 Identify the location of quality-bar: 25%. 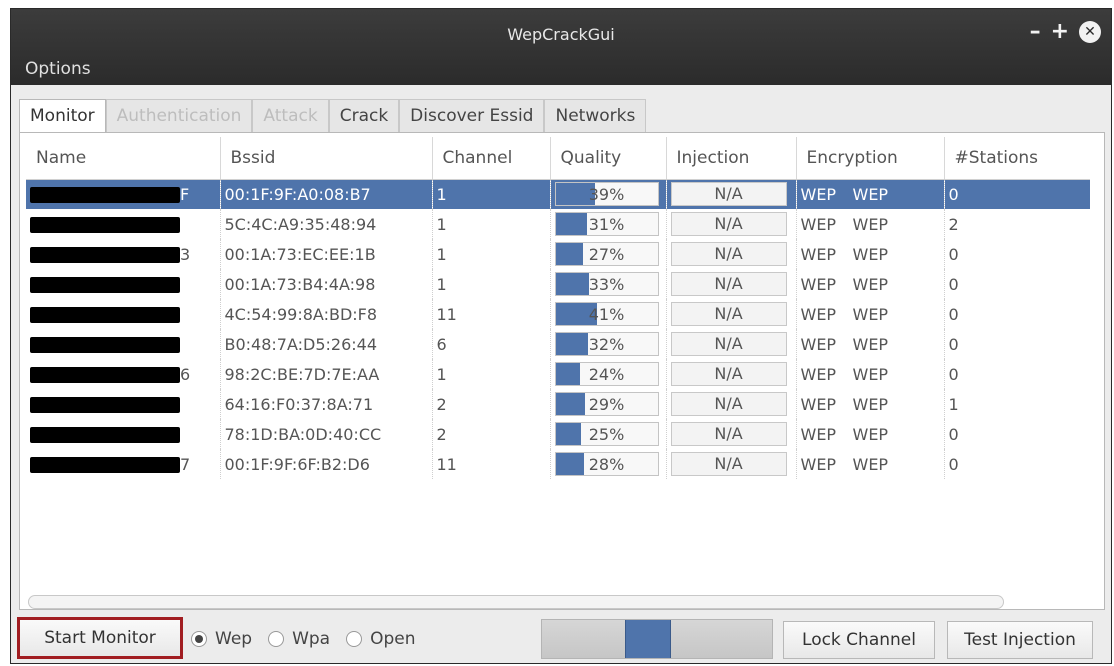
(606, 434).